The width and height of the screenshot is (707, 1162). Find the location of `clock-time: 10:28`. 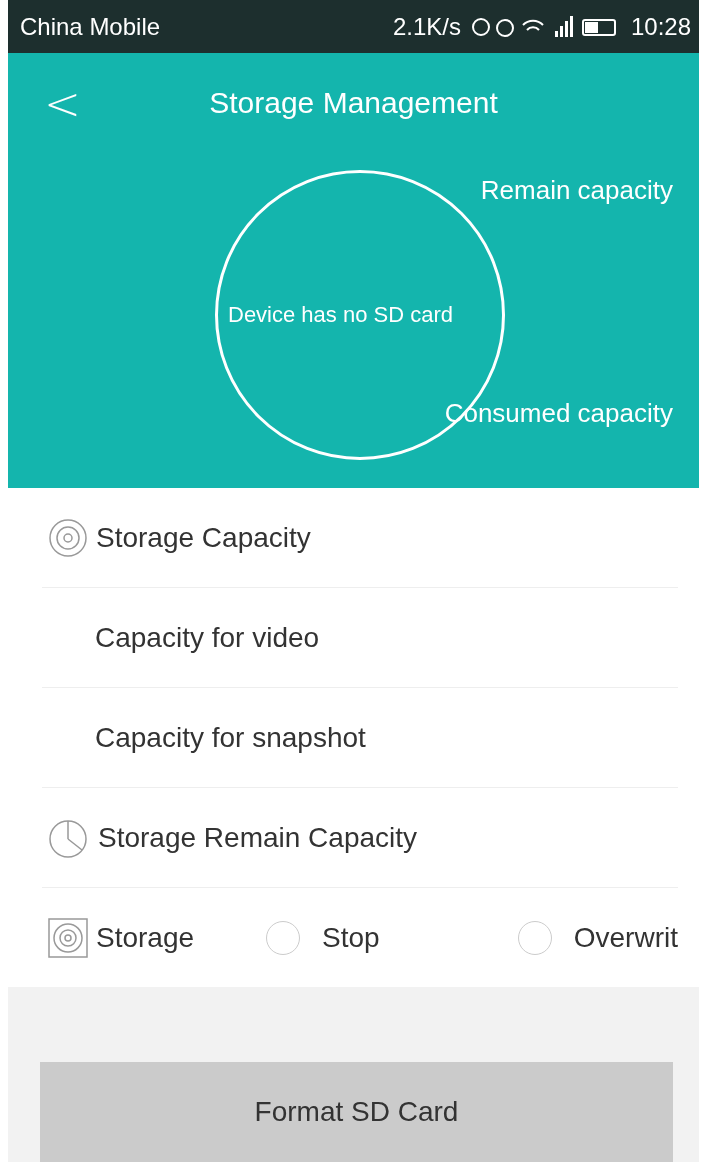

clock-time: 10:28 is located at coordinates (660, 26).